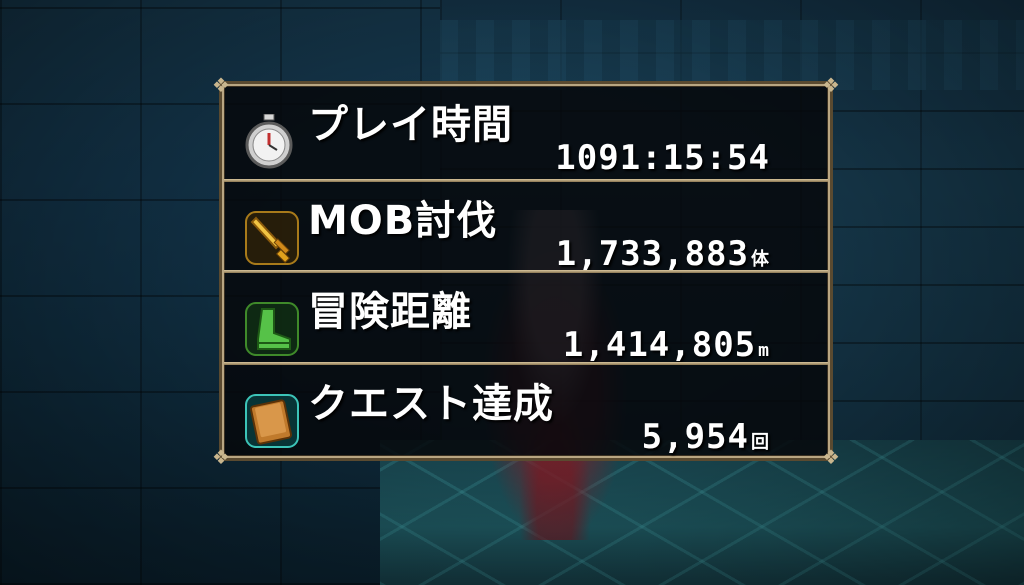  Describe the element at coordinates (526, 132) in the screenshot. I see `stat-row-play-time: プレイ時間 1091:15:54` at that location.